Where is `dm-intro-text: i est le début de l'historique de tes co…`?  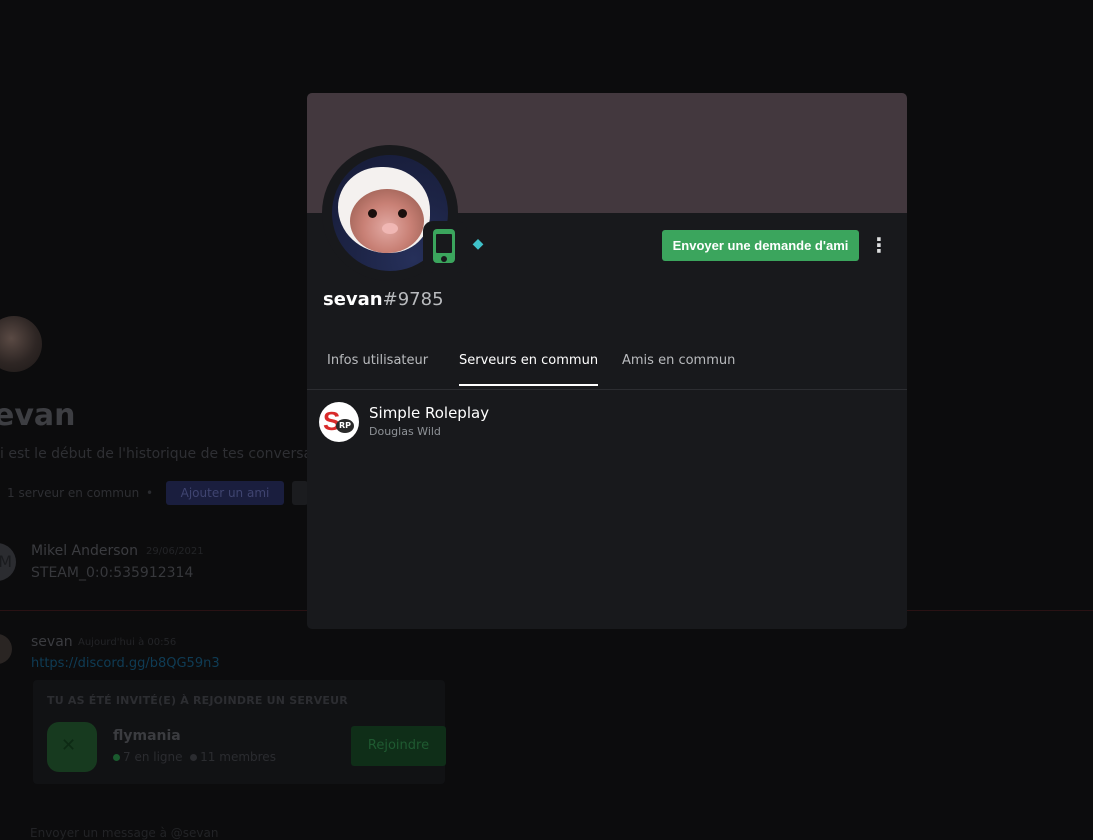 dm-intro-text: i est le début de l'historique de tes co… is located at coordinates (165, 454).